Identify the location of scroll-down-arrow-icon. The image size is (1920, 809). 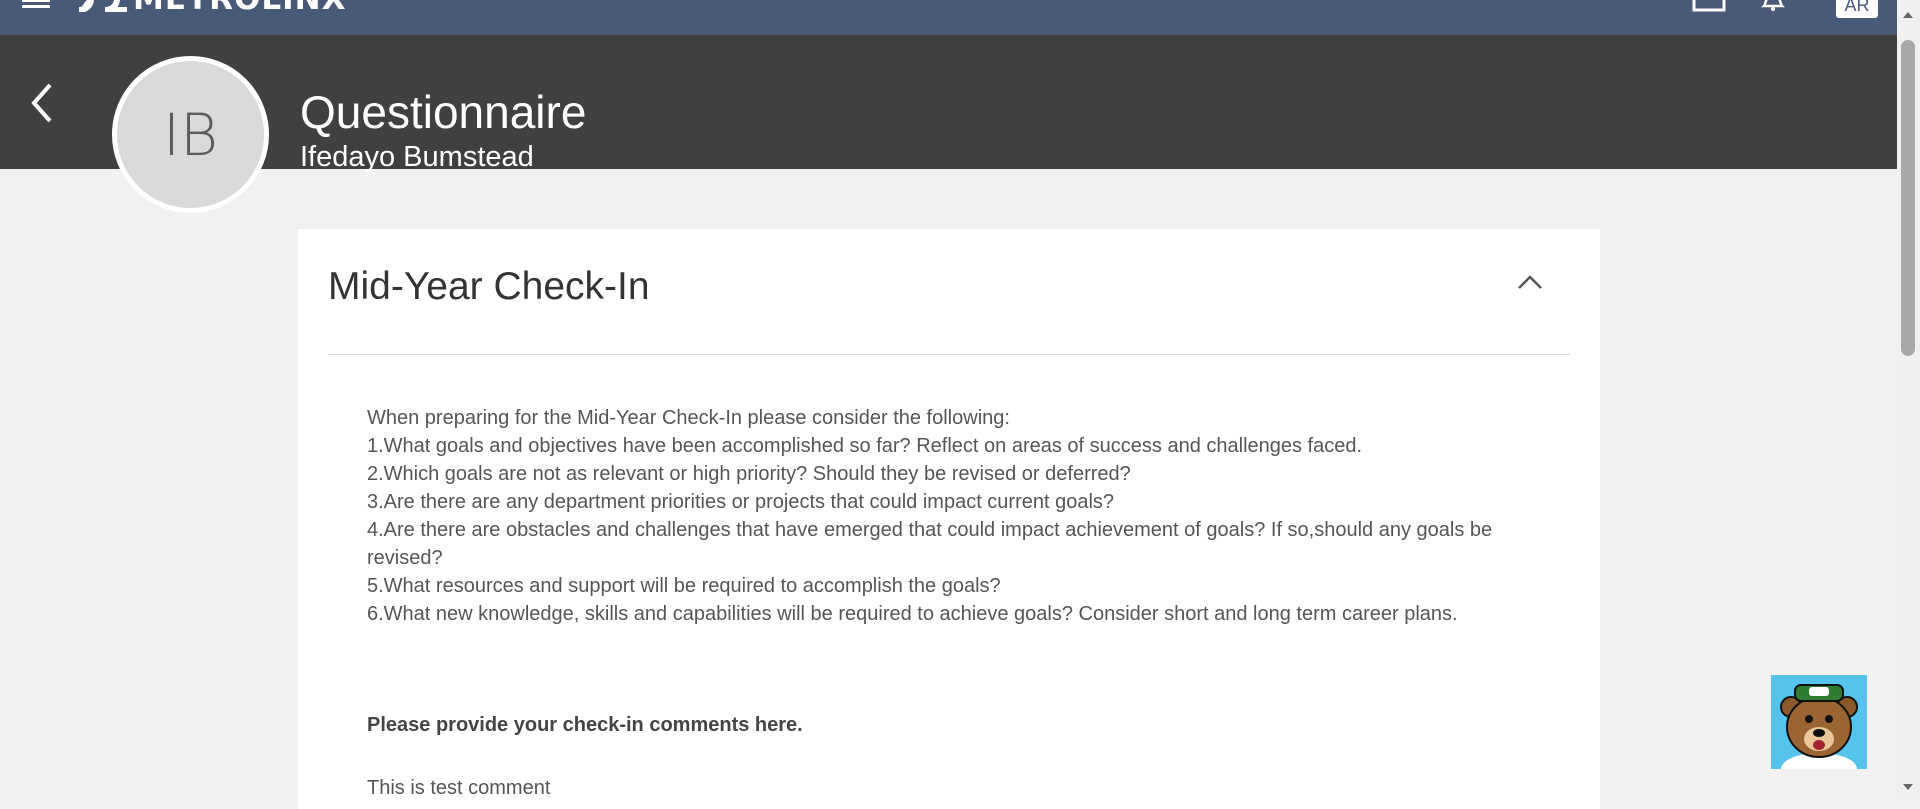
(1908, 787).